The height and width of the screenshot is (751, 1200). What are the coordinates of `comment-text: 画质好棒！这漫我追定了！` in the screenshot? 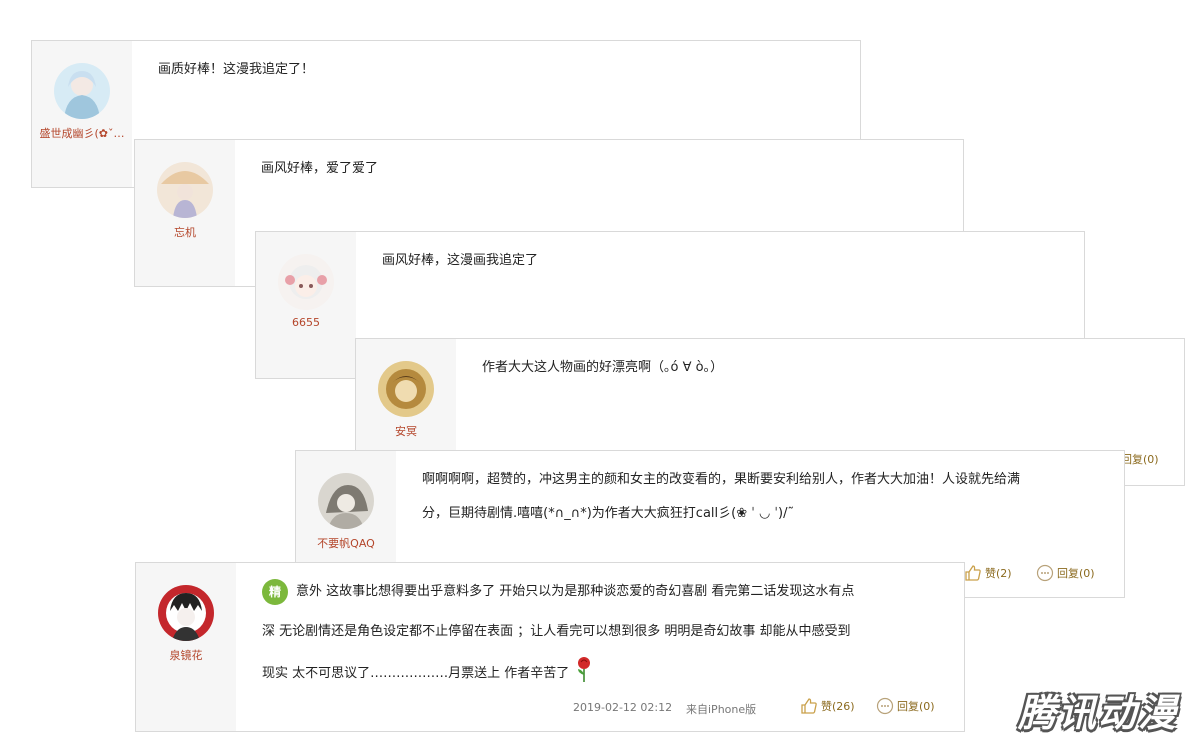 It's located at (236, 69).